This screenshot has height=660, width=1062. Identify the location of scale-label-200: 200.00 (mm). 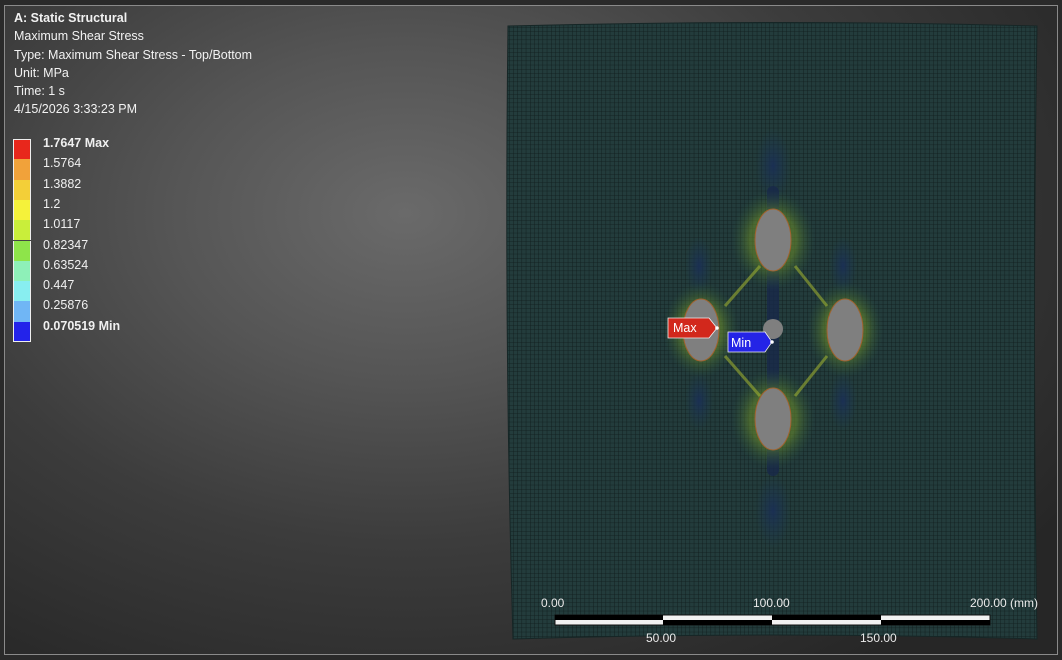
(1004, 603).